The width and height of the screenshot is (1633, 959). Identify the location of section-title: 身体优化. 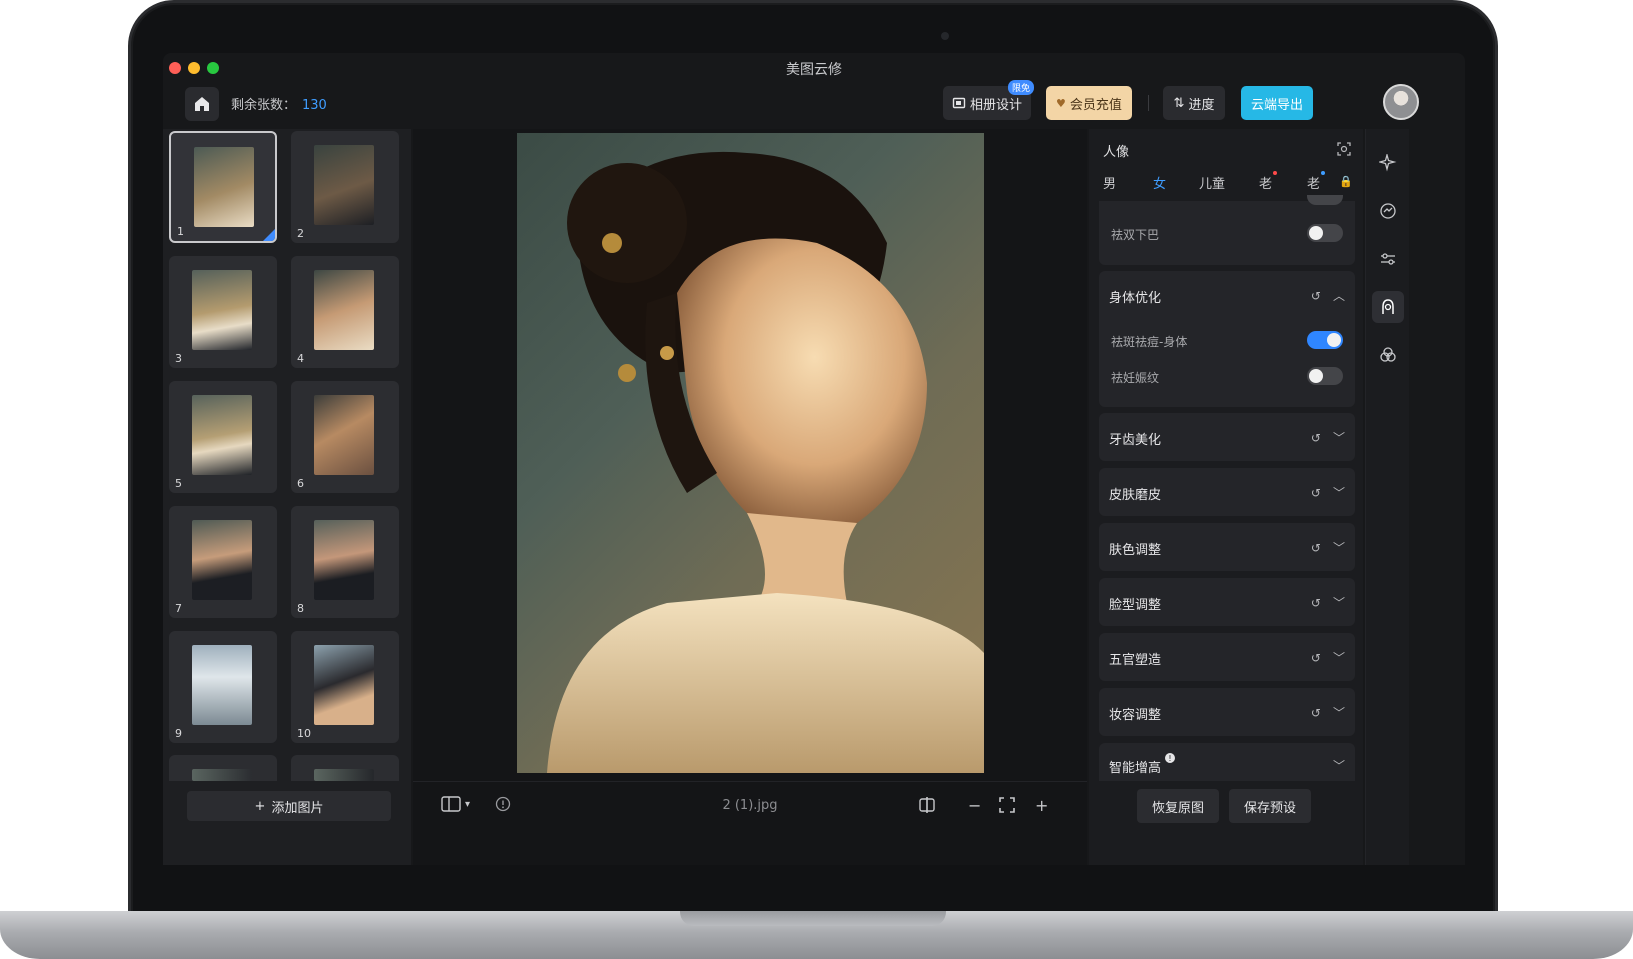
(1135, 298).